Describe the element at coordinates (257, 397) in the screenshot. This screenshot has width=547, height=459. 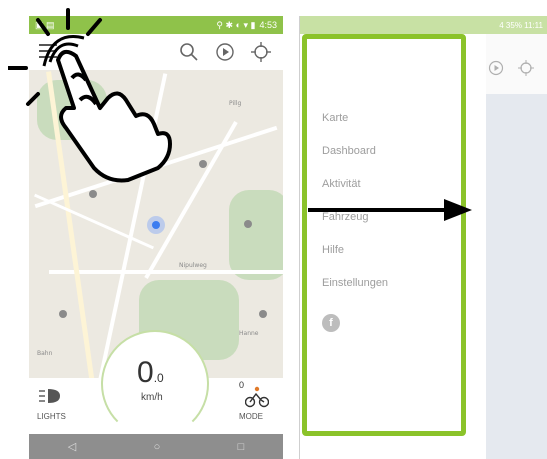
I see `bike-icon` at that location.